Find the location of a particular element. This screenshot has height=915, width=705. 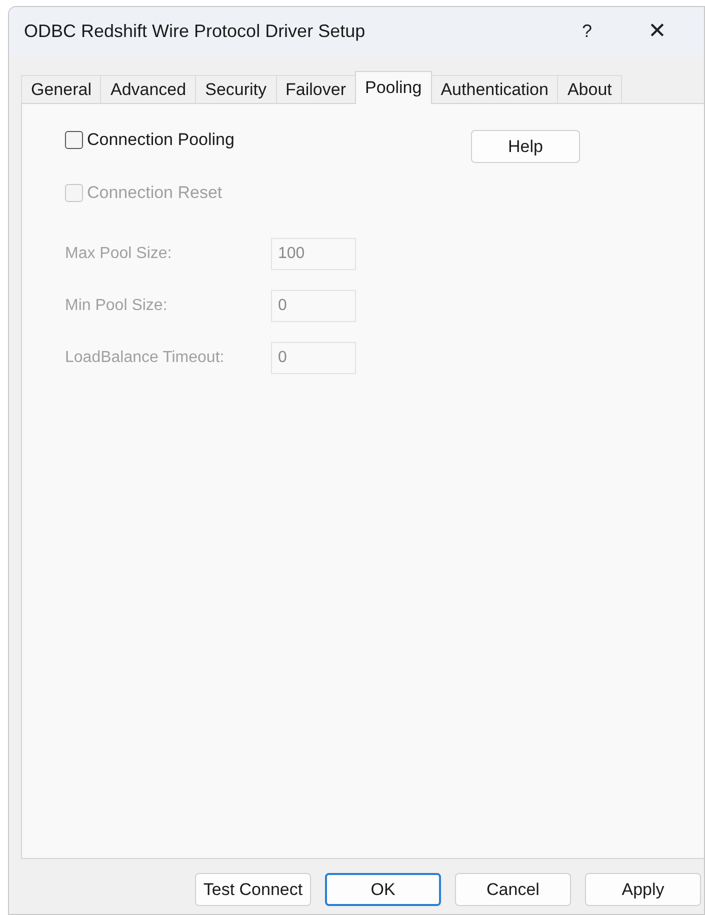

dialog-button: OK is located at coordinates (383, 889).